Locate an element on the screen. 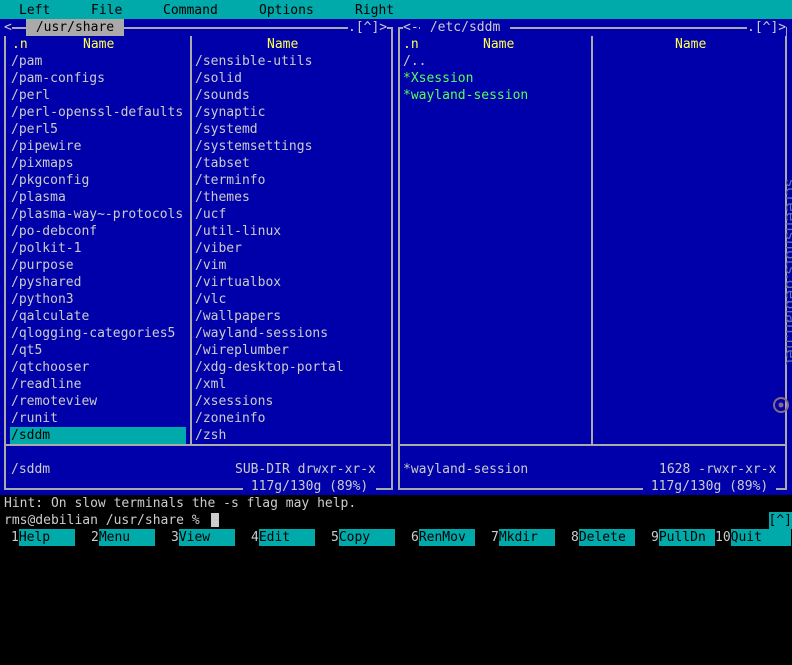 This screenshot has height=665, width=792. file-entry: /qtchooser is located at coordinates (50, 367).